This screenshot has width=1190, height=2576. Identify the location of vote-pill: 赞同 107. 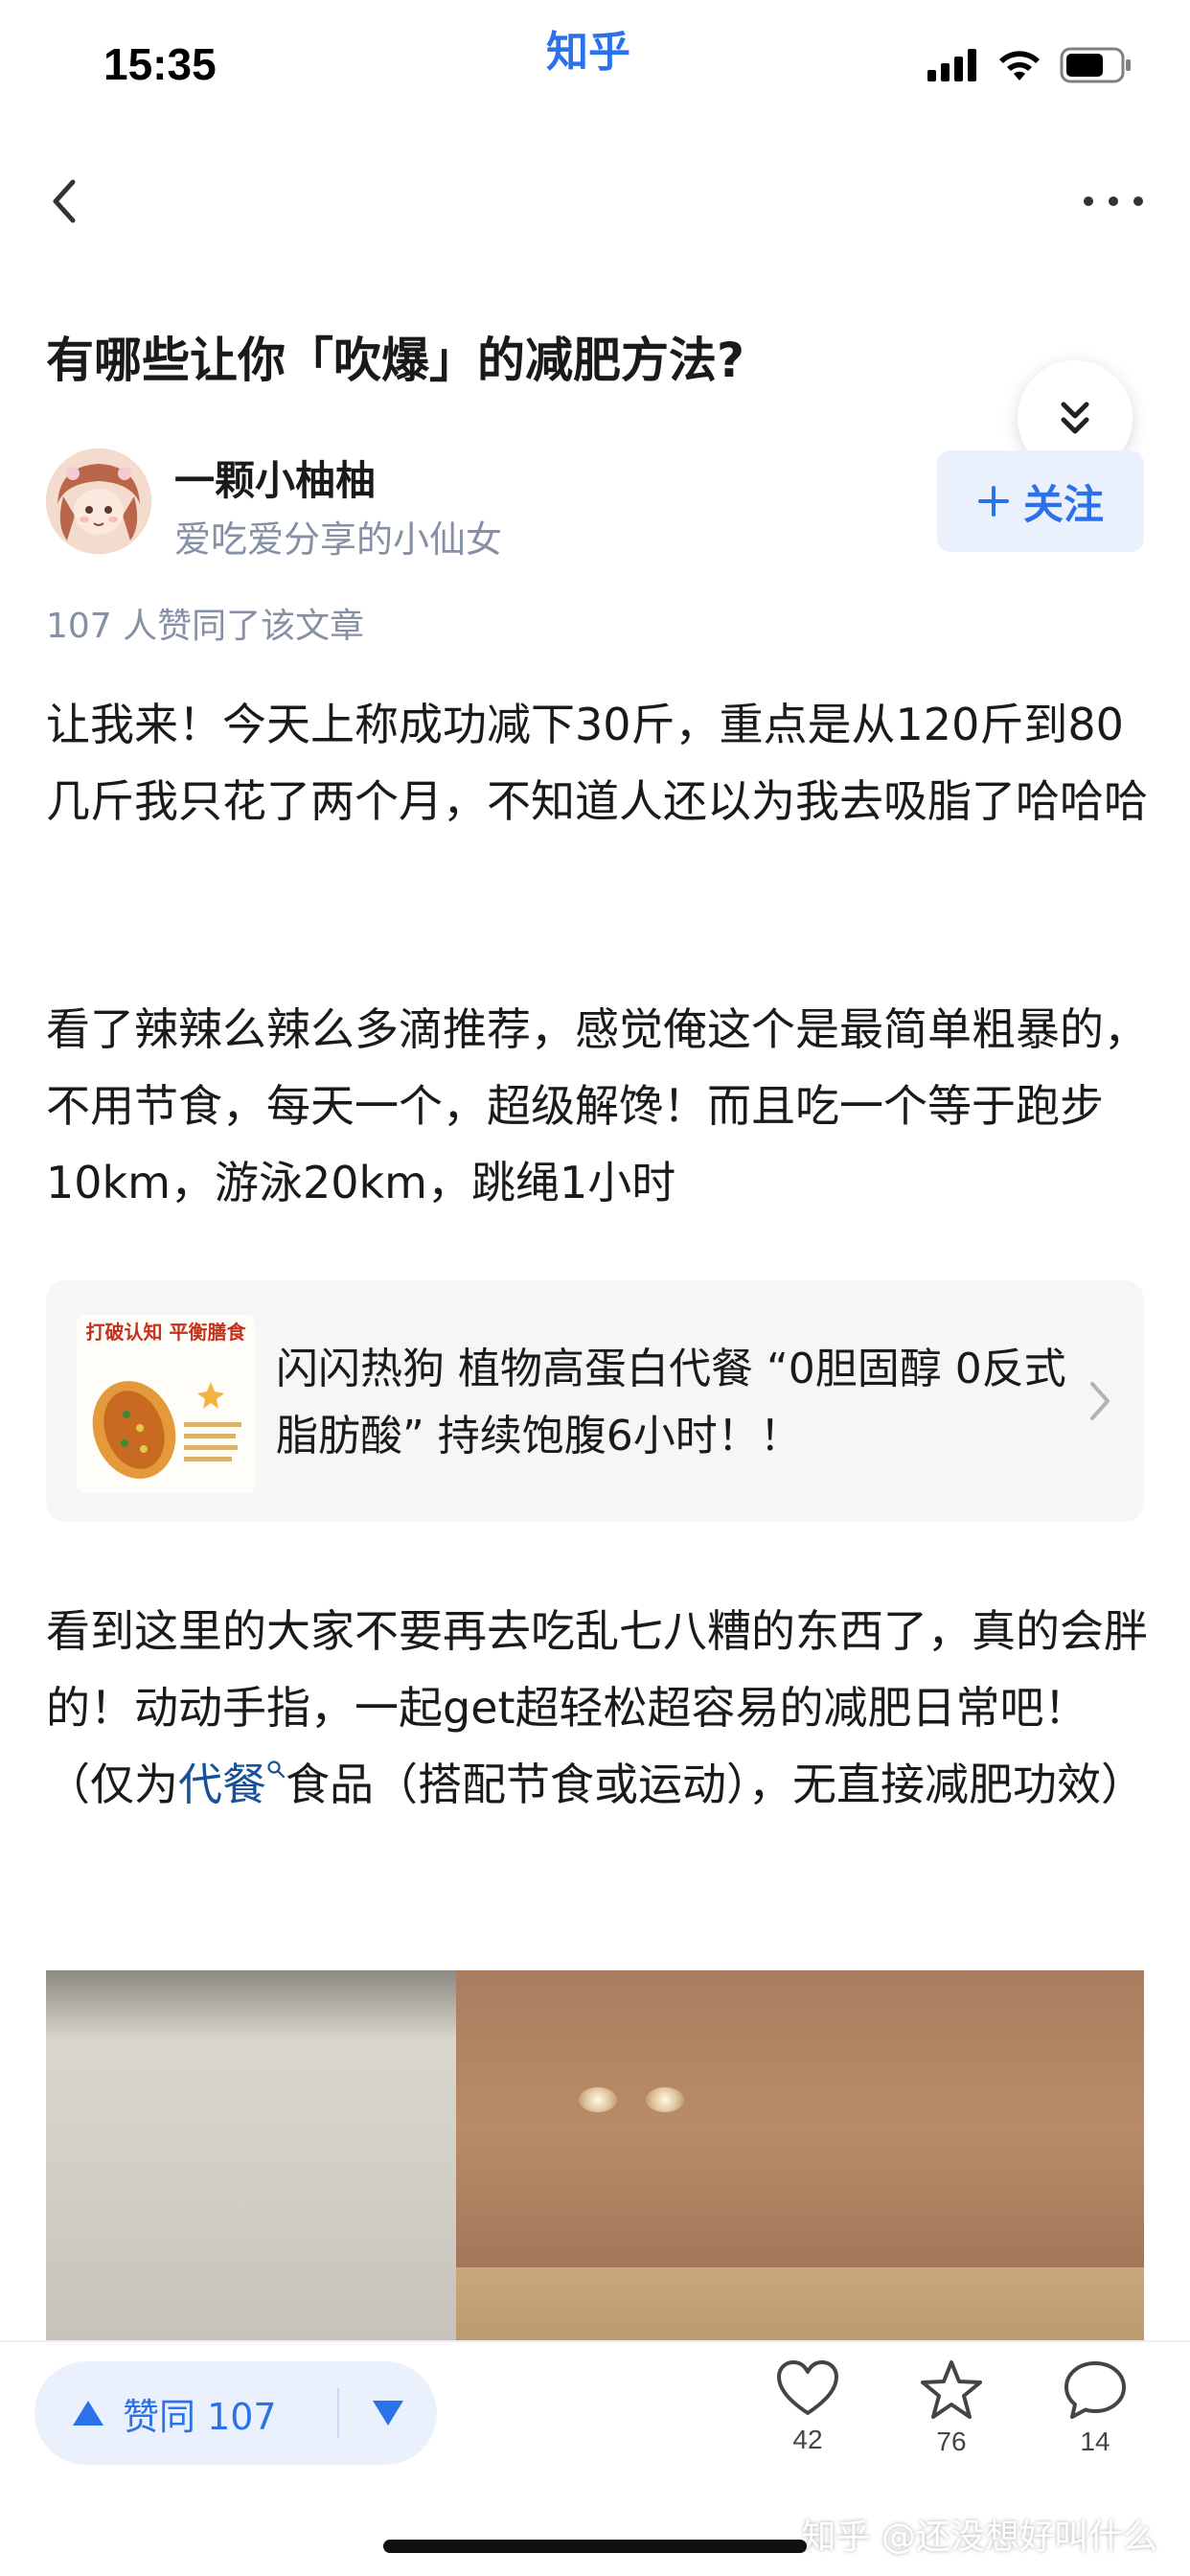
(236, 2413).